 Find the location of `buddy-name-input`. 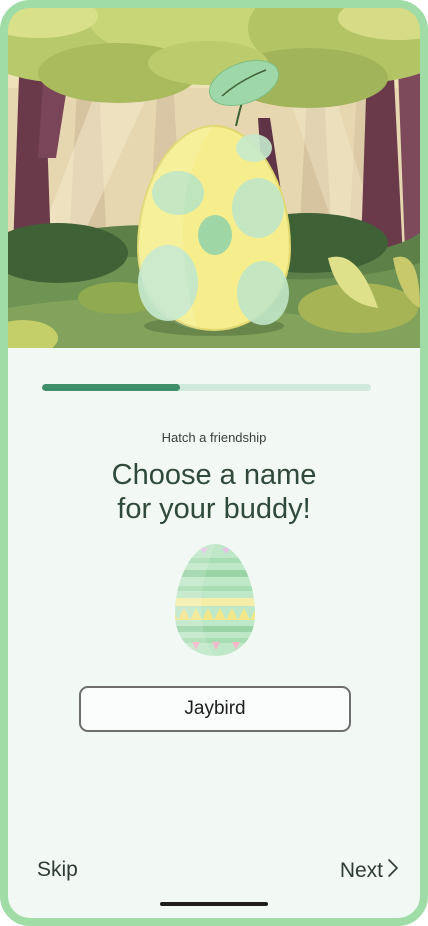

buddy-name-input is located at coordinates (215, 709).